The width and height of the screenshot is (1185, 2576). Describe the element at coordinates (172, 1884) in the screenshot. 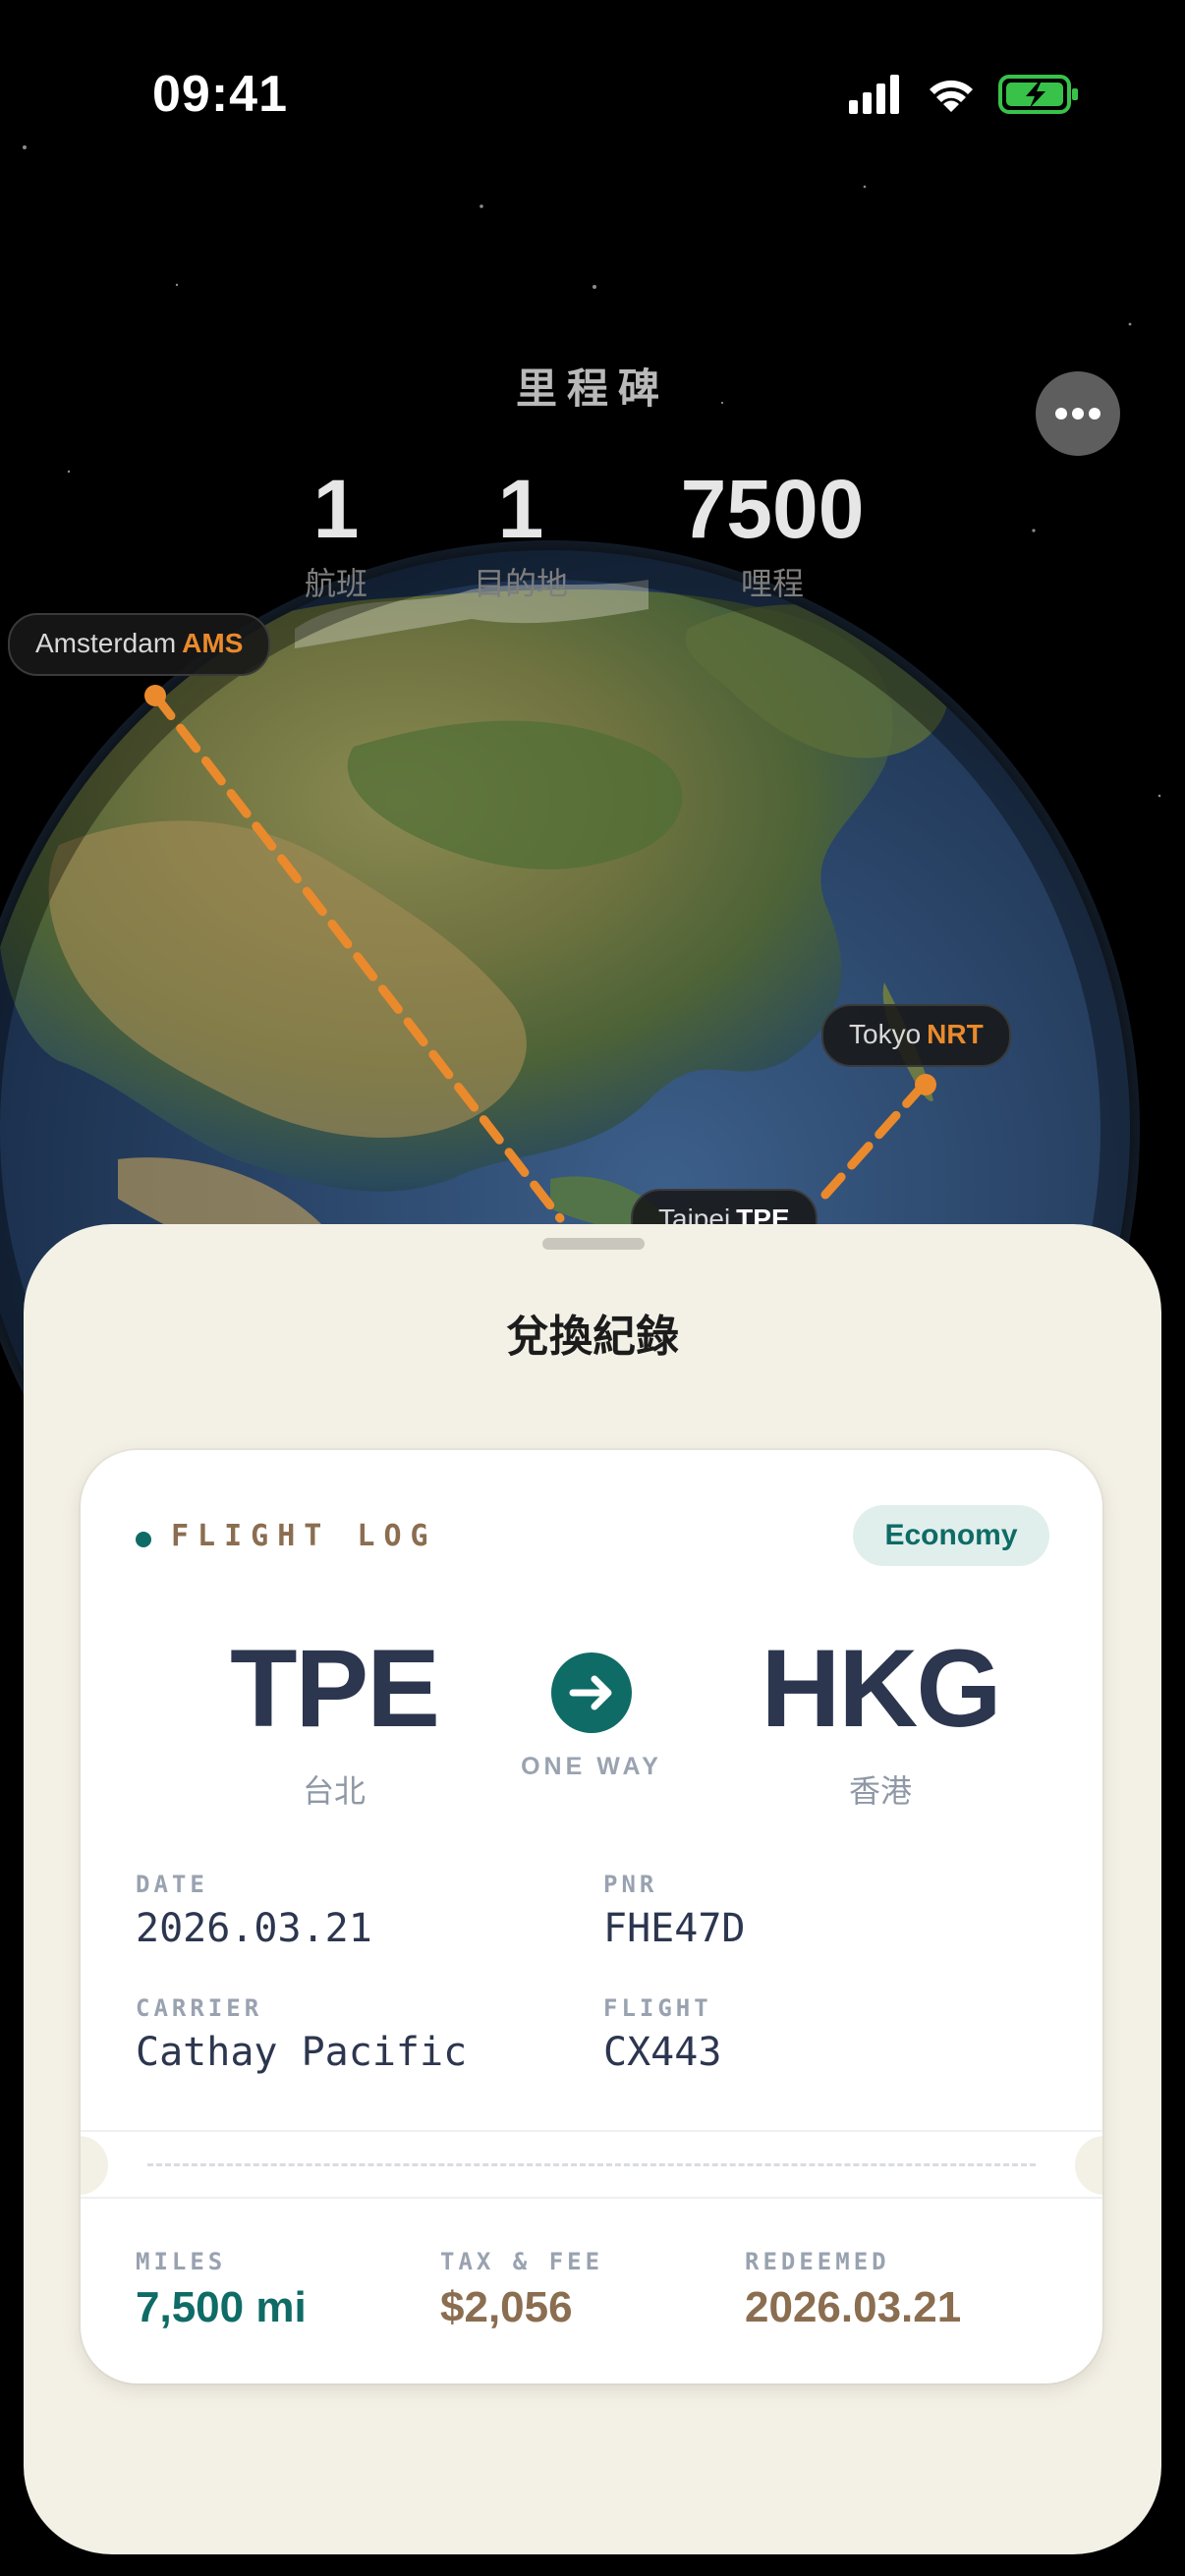

I see `date-label: DATE` at that location.